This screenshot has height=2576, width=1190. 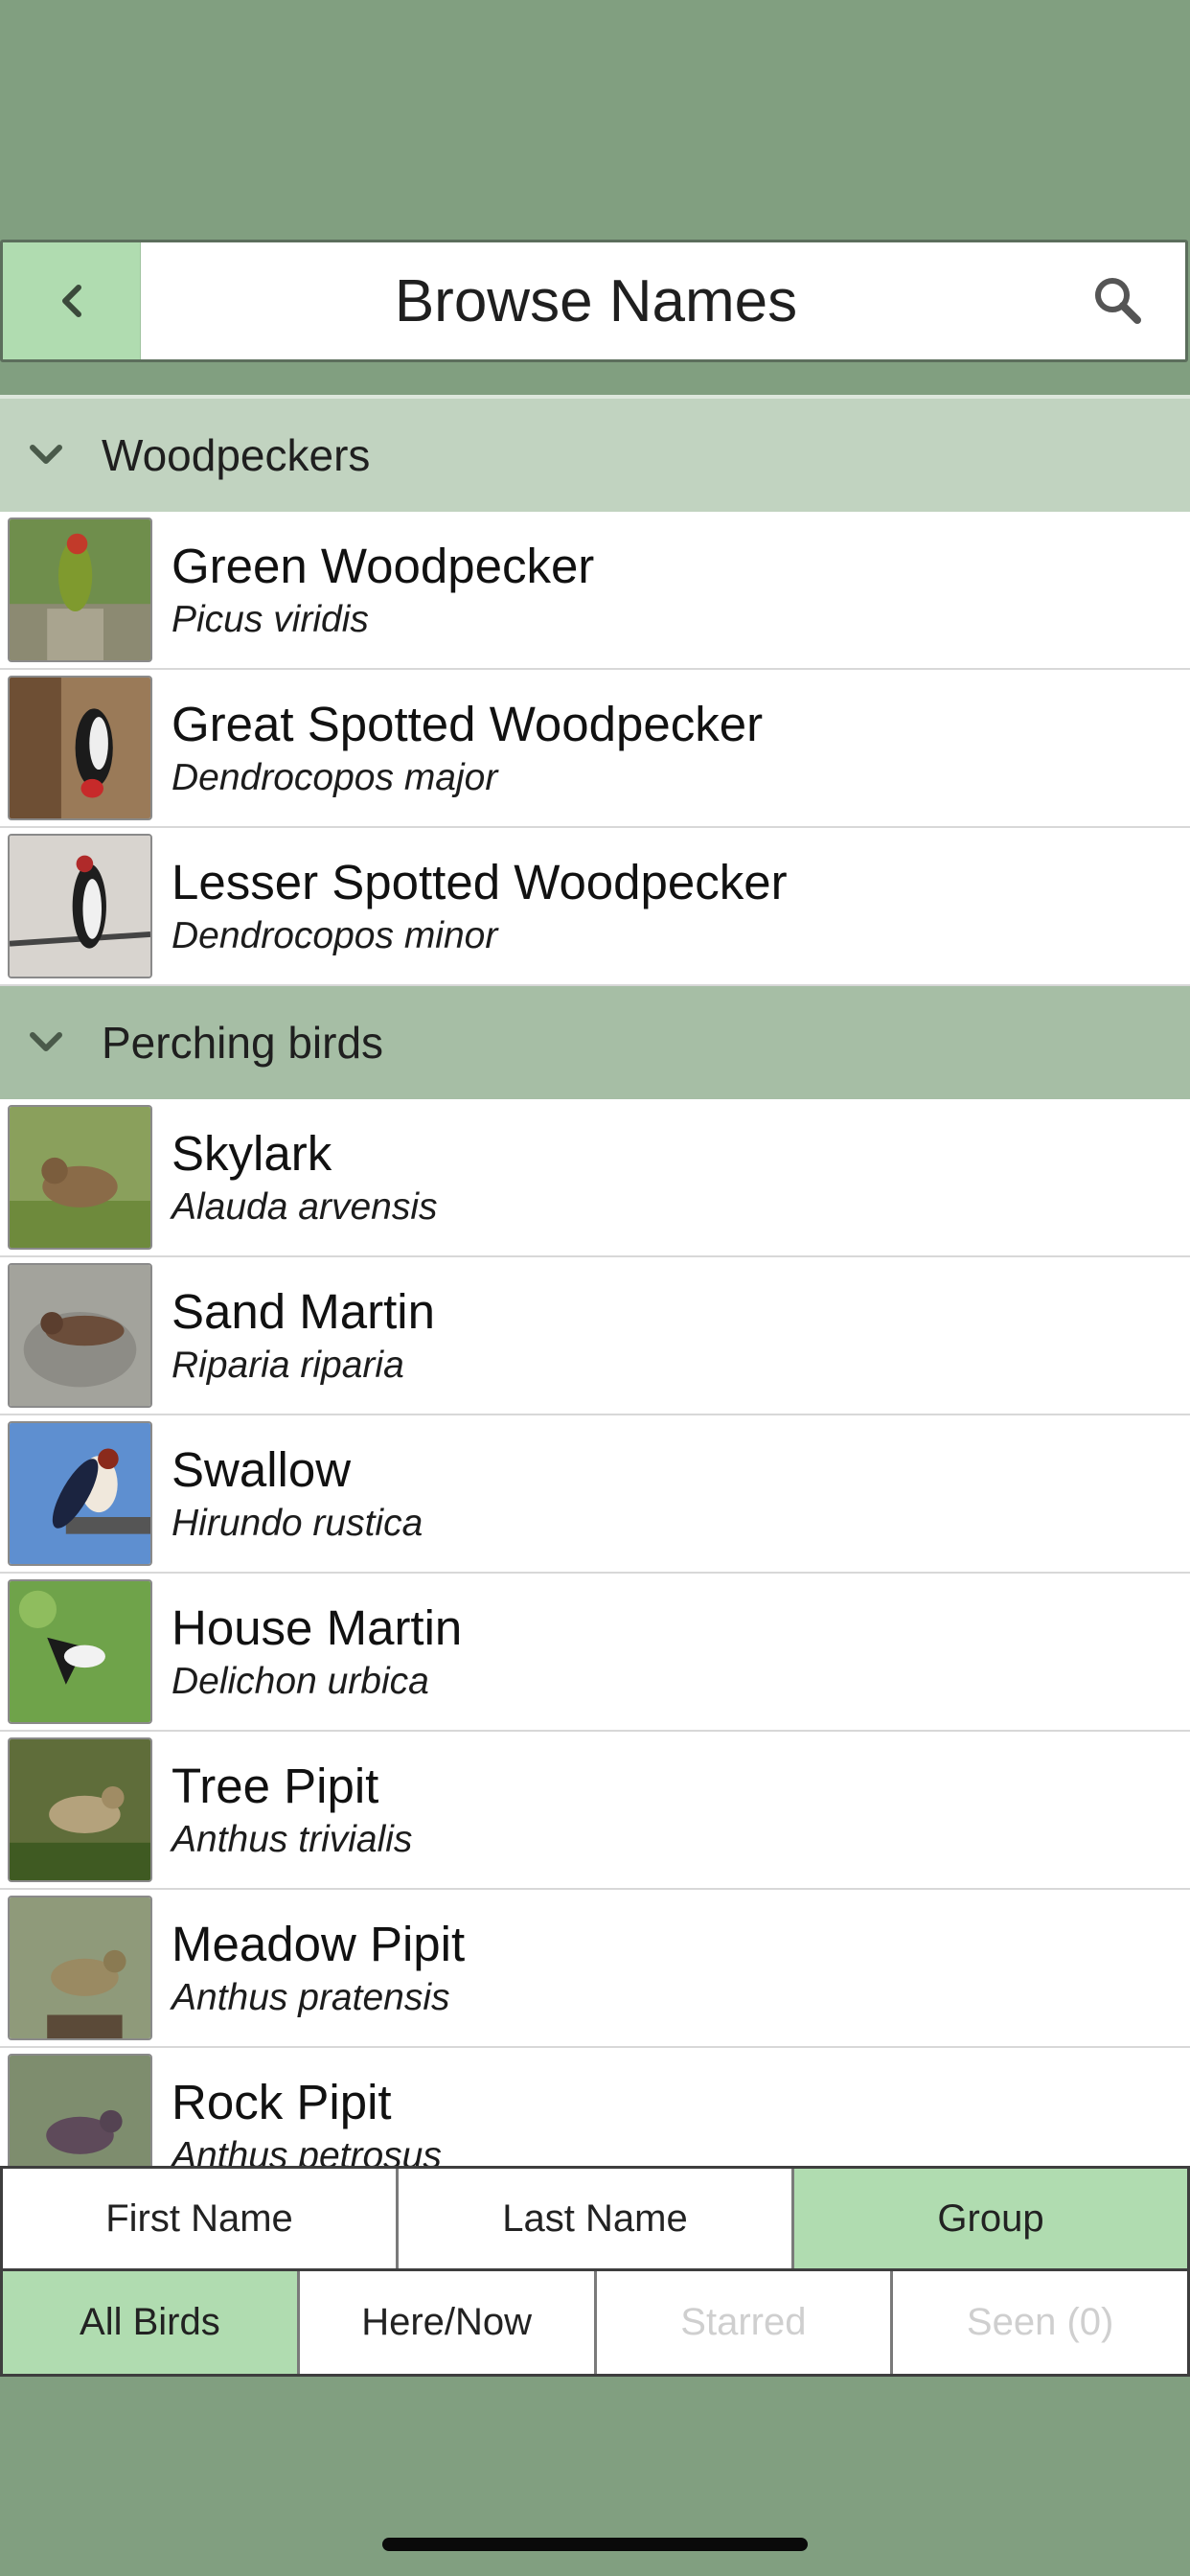 I want to click on latin-name: Alauda arvensis, so click(x=305, y=1206).